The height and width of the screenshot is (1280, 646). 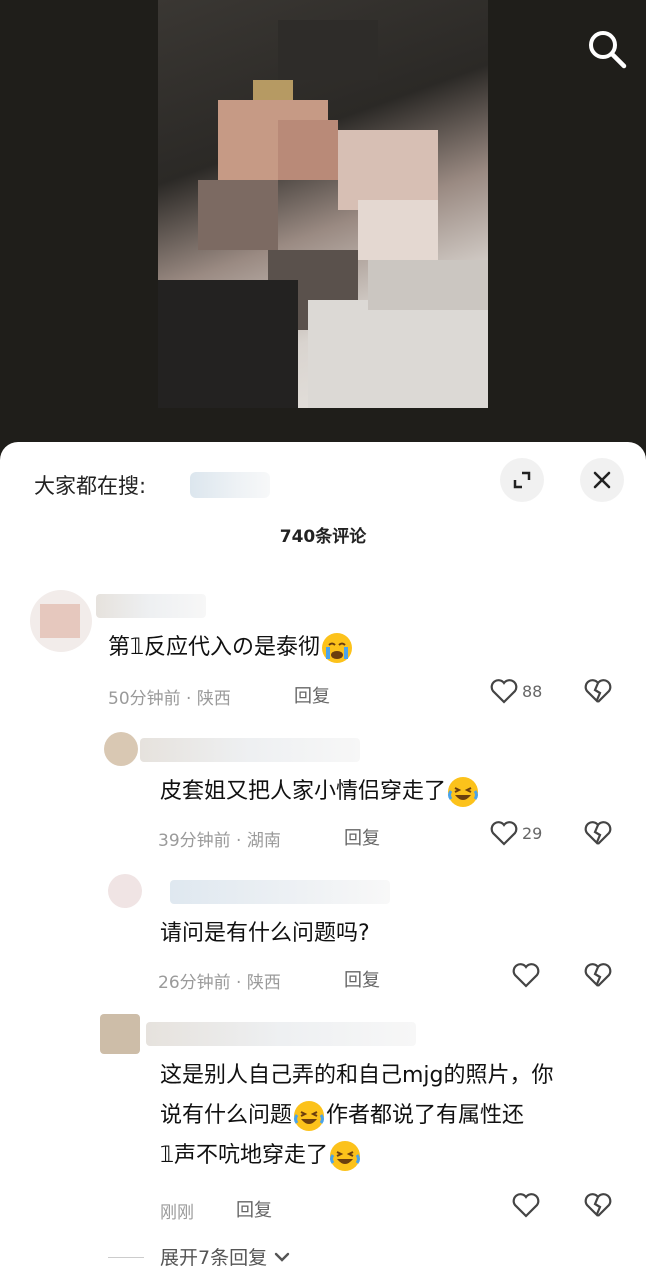 What do you see at coordinates (532, 691) in the screenshot?
I see `like-count: 88` at bounding box center [532, 691].